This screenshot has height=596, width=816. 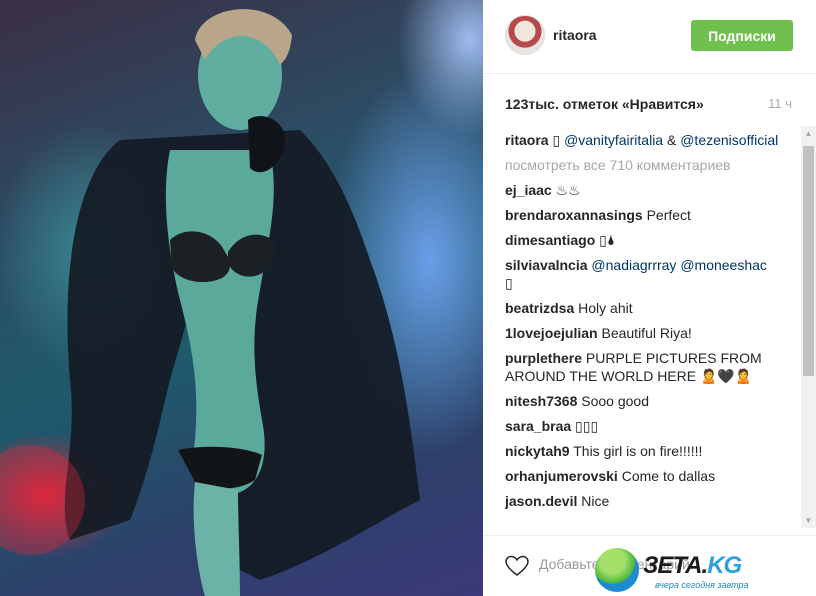 I want to click on comment-text: Perfect, so click(x=666, y=215).